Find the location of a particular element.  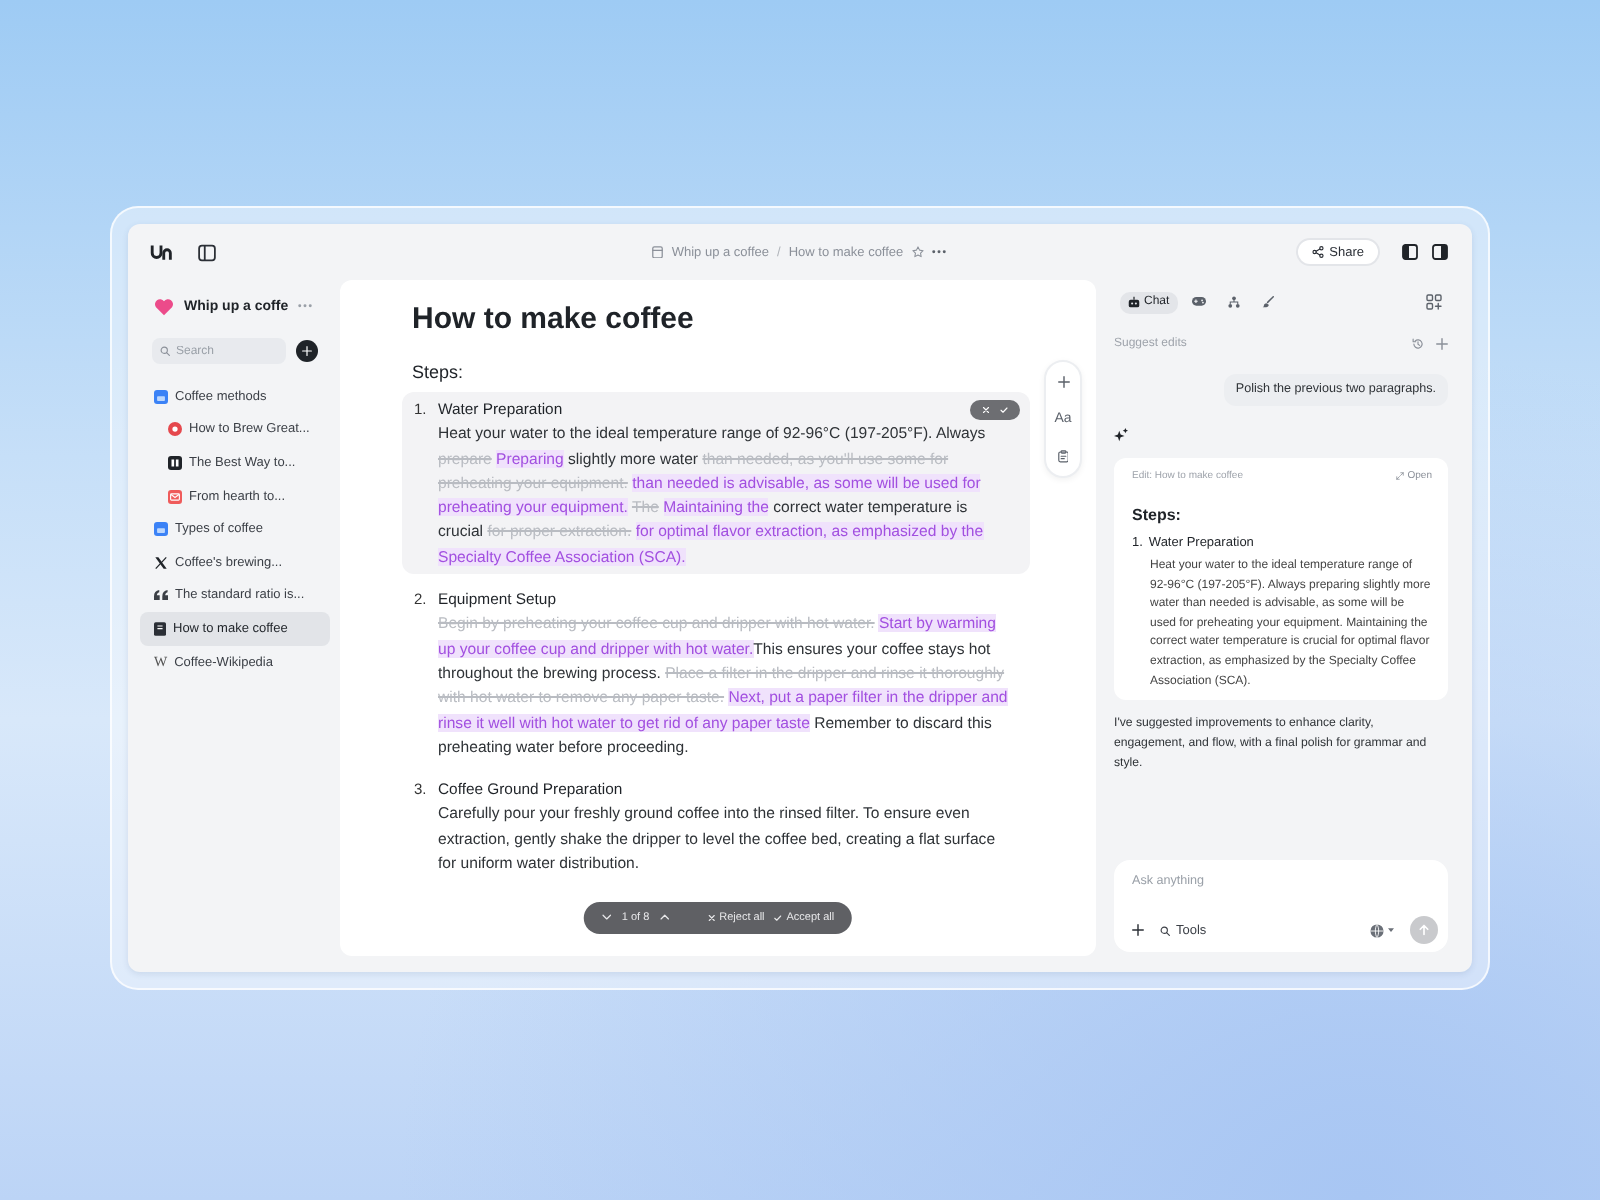

next-change-button is located at coordinates (606, 918).